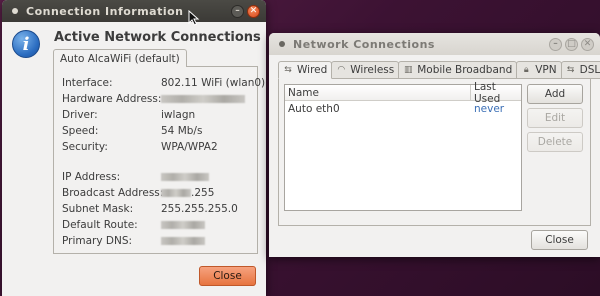  I want to click on wired-icon: ⇆, so click(288, 70).